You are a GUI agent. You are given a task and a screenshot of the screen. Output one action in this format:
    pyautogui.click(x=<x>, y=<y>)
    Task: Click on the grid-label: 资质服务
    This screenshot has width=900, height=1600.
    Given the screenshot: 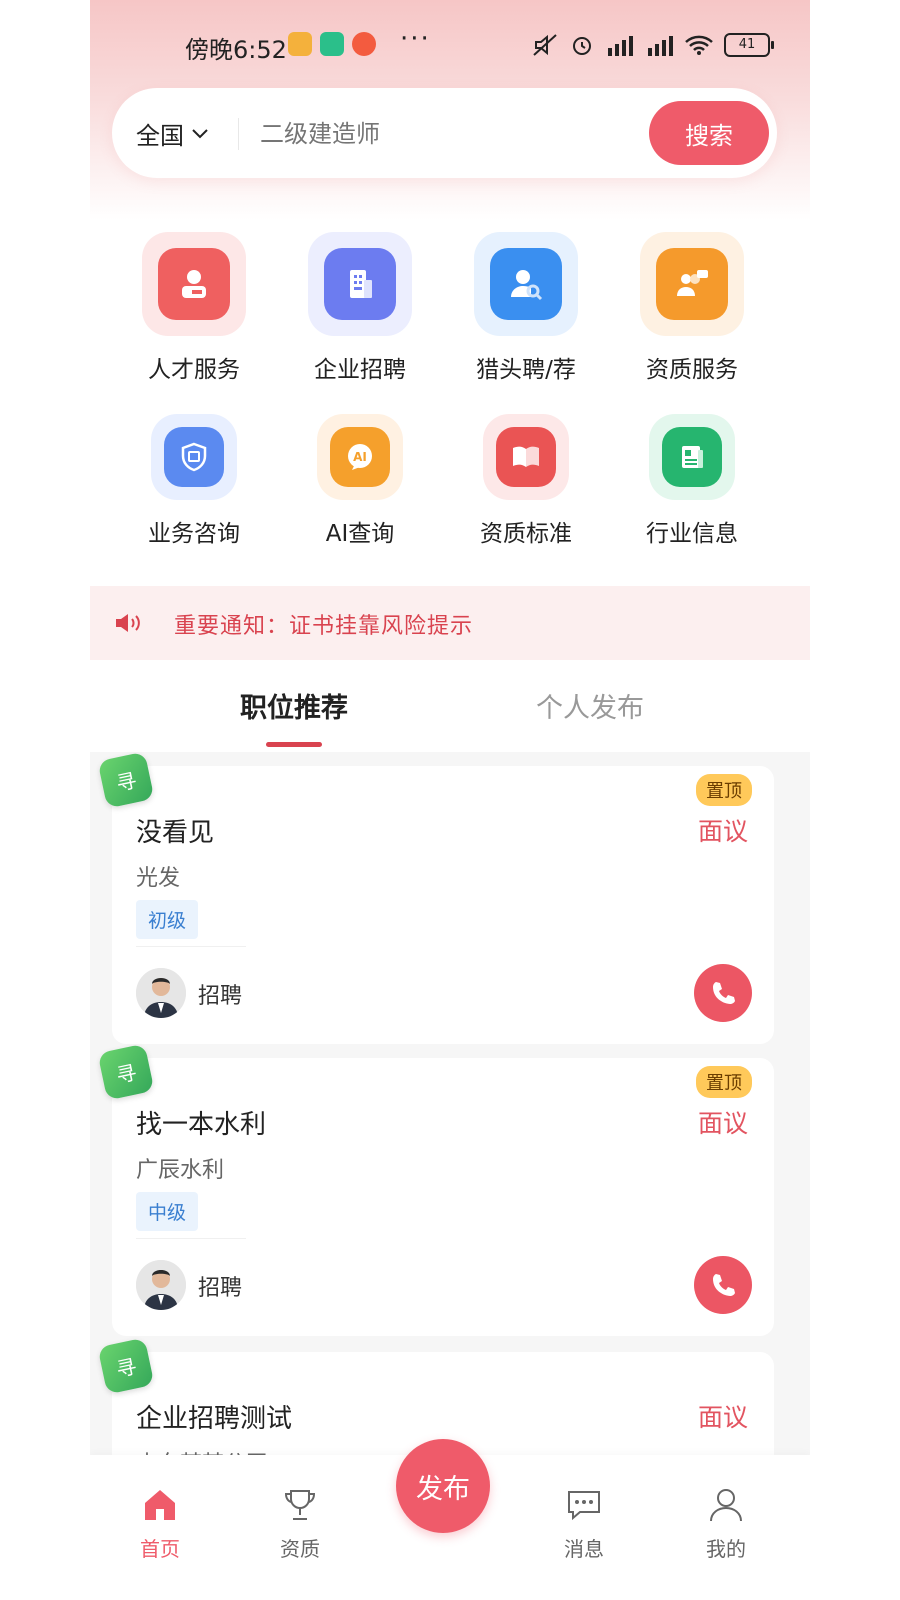 What is the action you would take?
    pyautogui.click(x=692, y=370)
    